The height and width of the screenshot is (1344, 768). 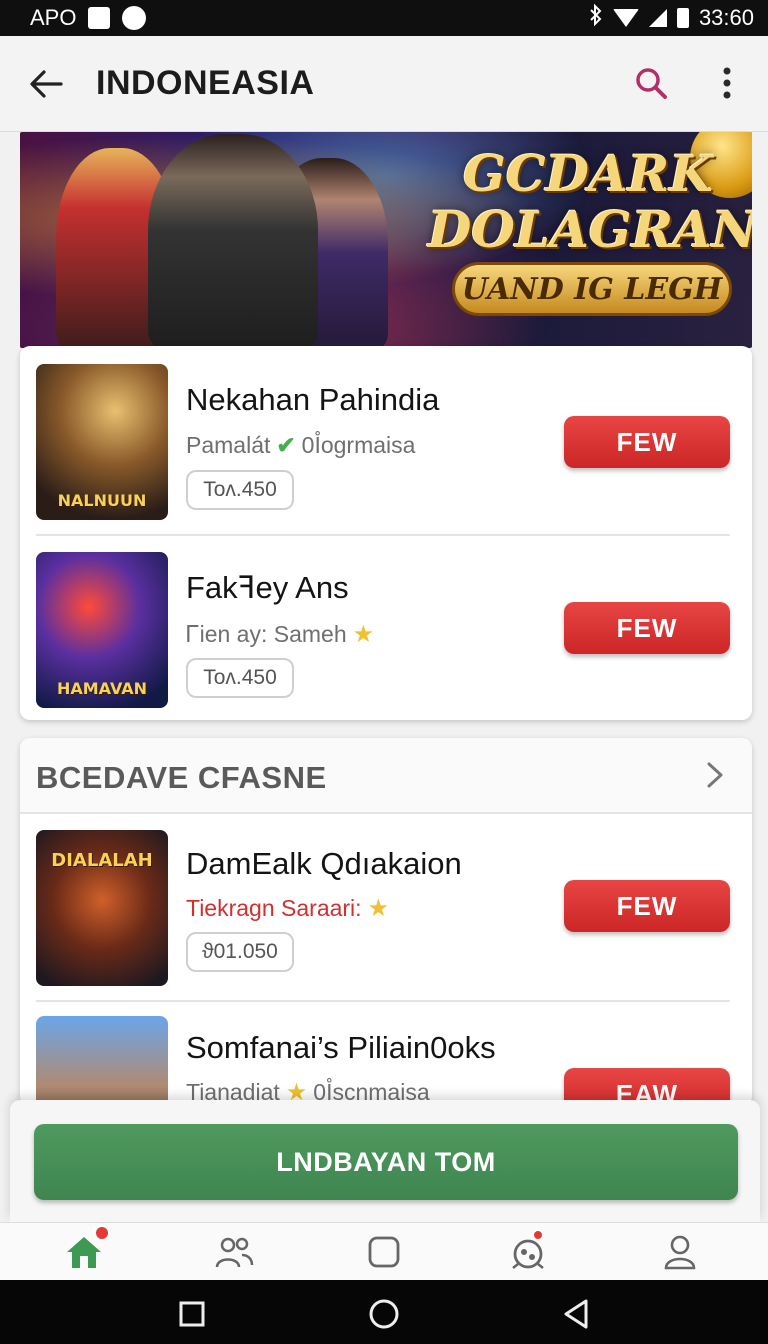 What do you see at coordinates (596, 17) in the screenshot?
I see `bluetooth-icon` at bounding box center [596, 17].